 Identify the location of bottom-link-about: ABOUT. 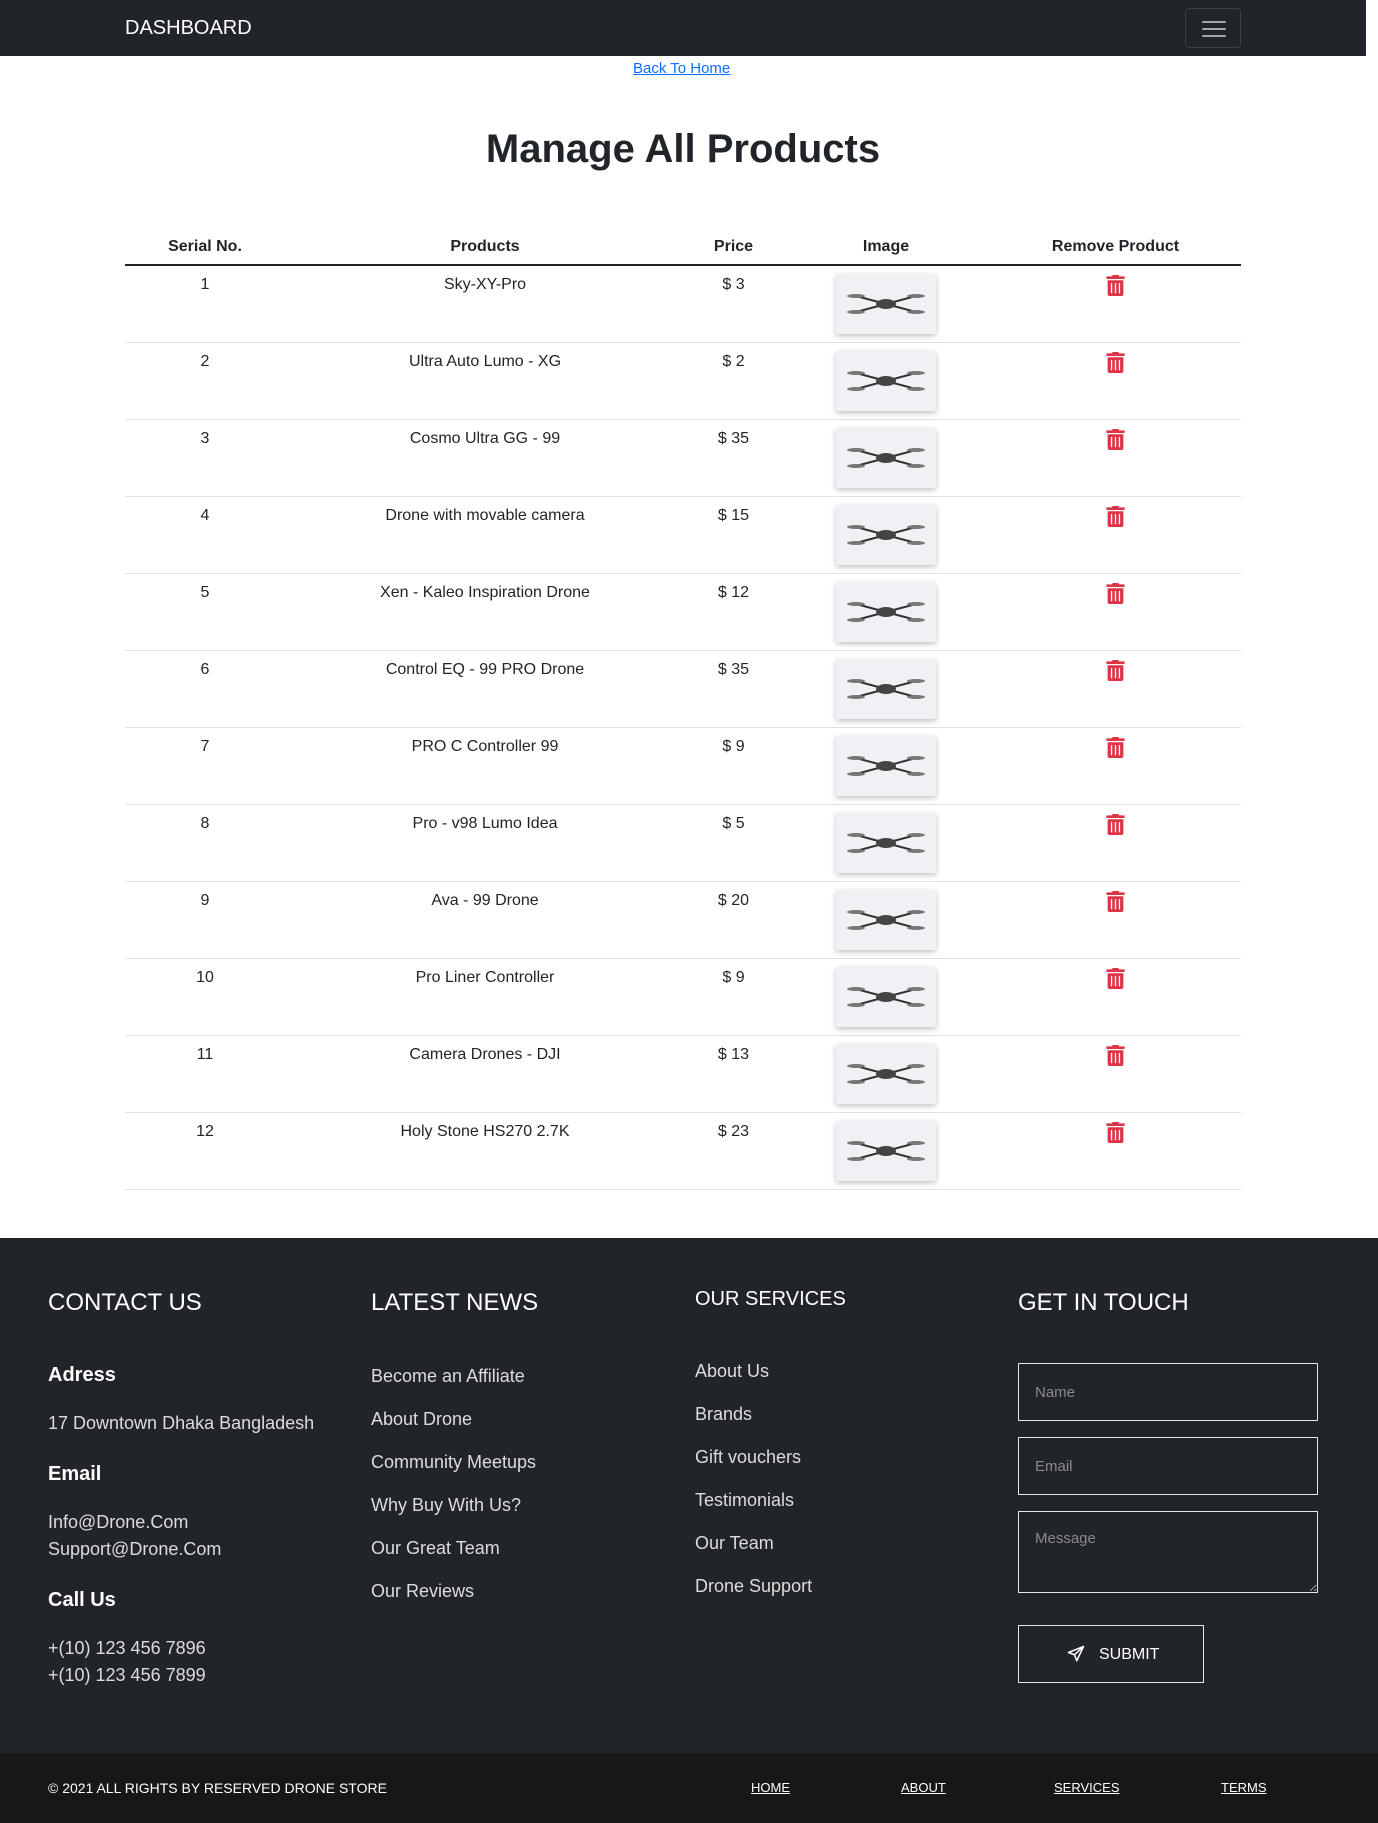
(923, 1787).